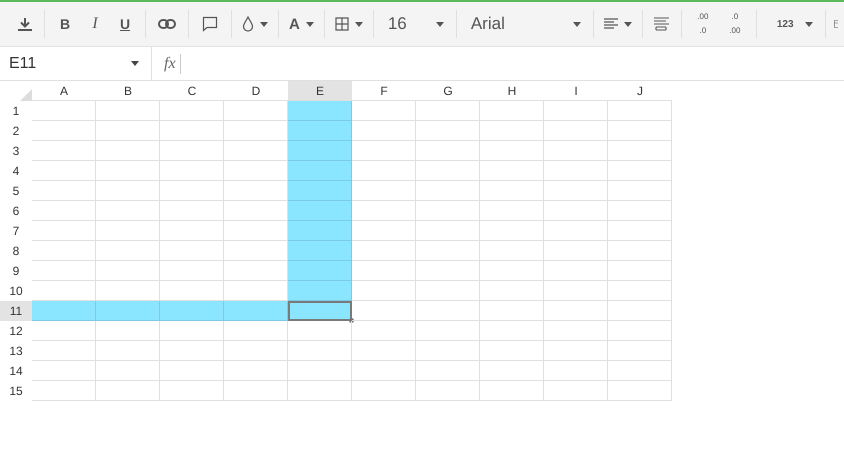 This screenshot has height=454, width=844. Describe the element at coordinates (65, 24) in the screenshot. I see `bold-button: B` at that location.